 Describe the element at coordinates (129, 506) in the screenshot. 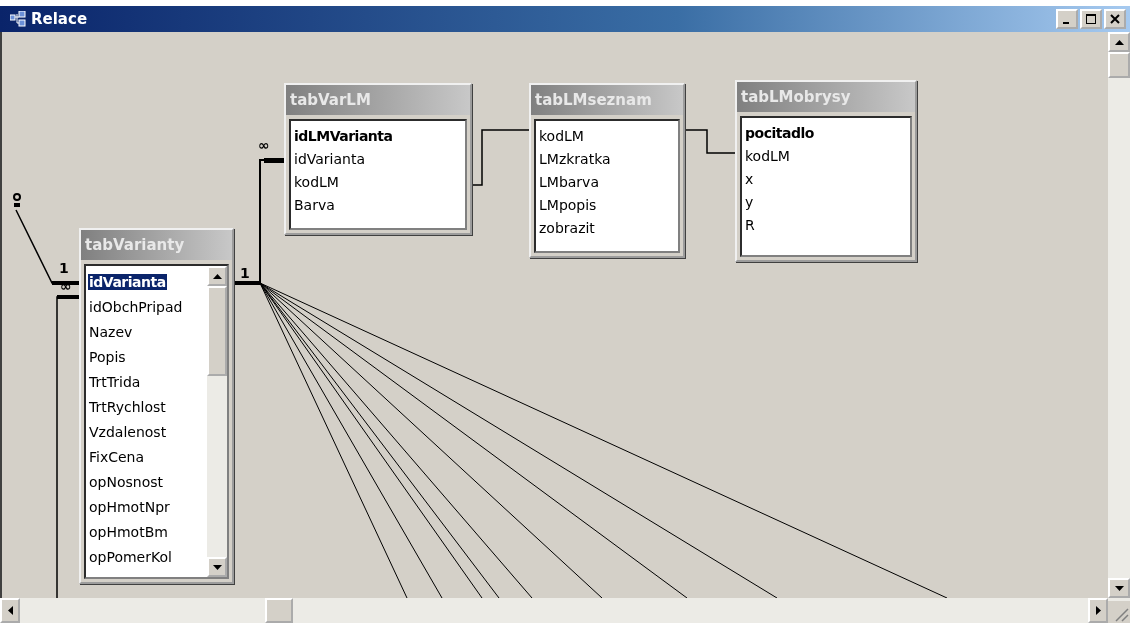

I see `field-name: opHmotNpr` at that location.